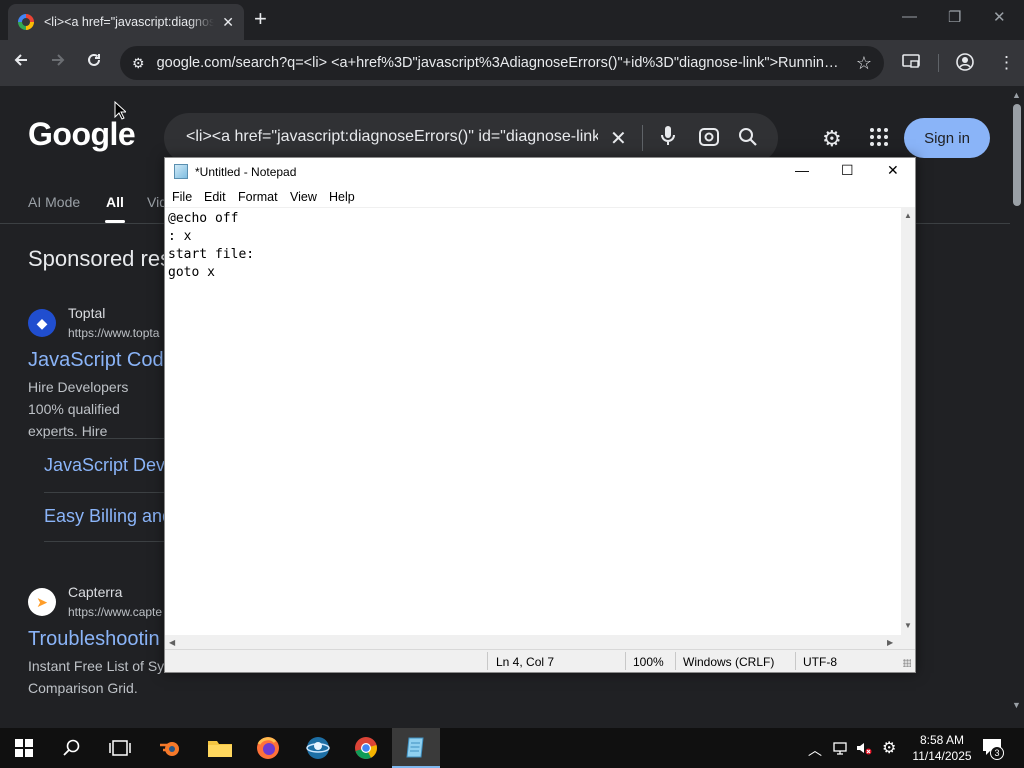  I want to click on notepad-maximize-button: ☐, so click(847, 170).